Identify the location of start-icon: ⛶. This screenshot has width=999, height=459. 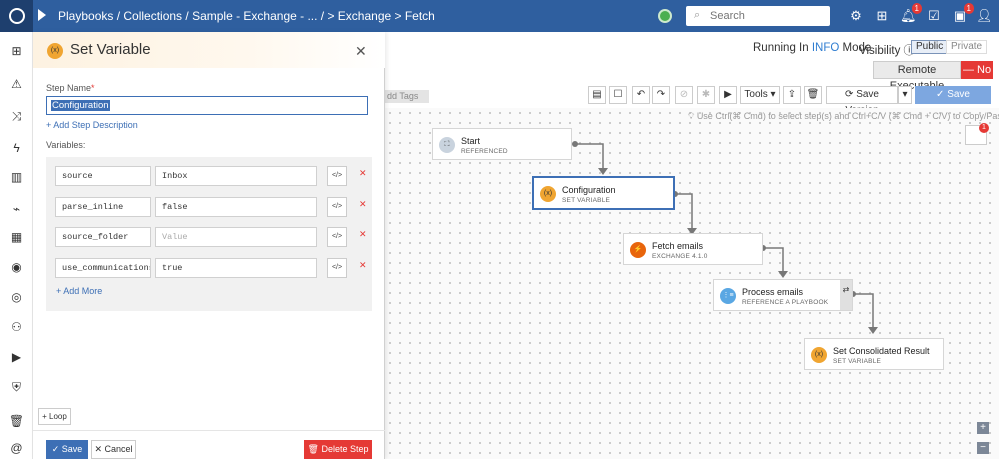
(447, 145).